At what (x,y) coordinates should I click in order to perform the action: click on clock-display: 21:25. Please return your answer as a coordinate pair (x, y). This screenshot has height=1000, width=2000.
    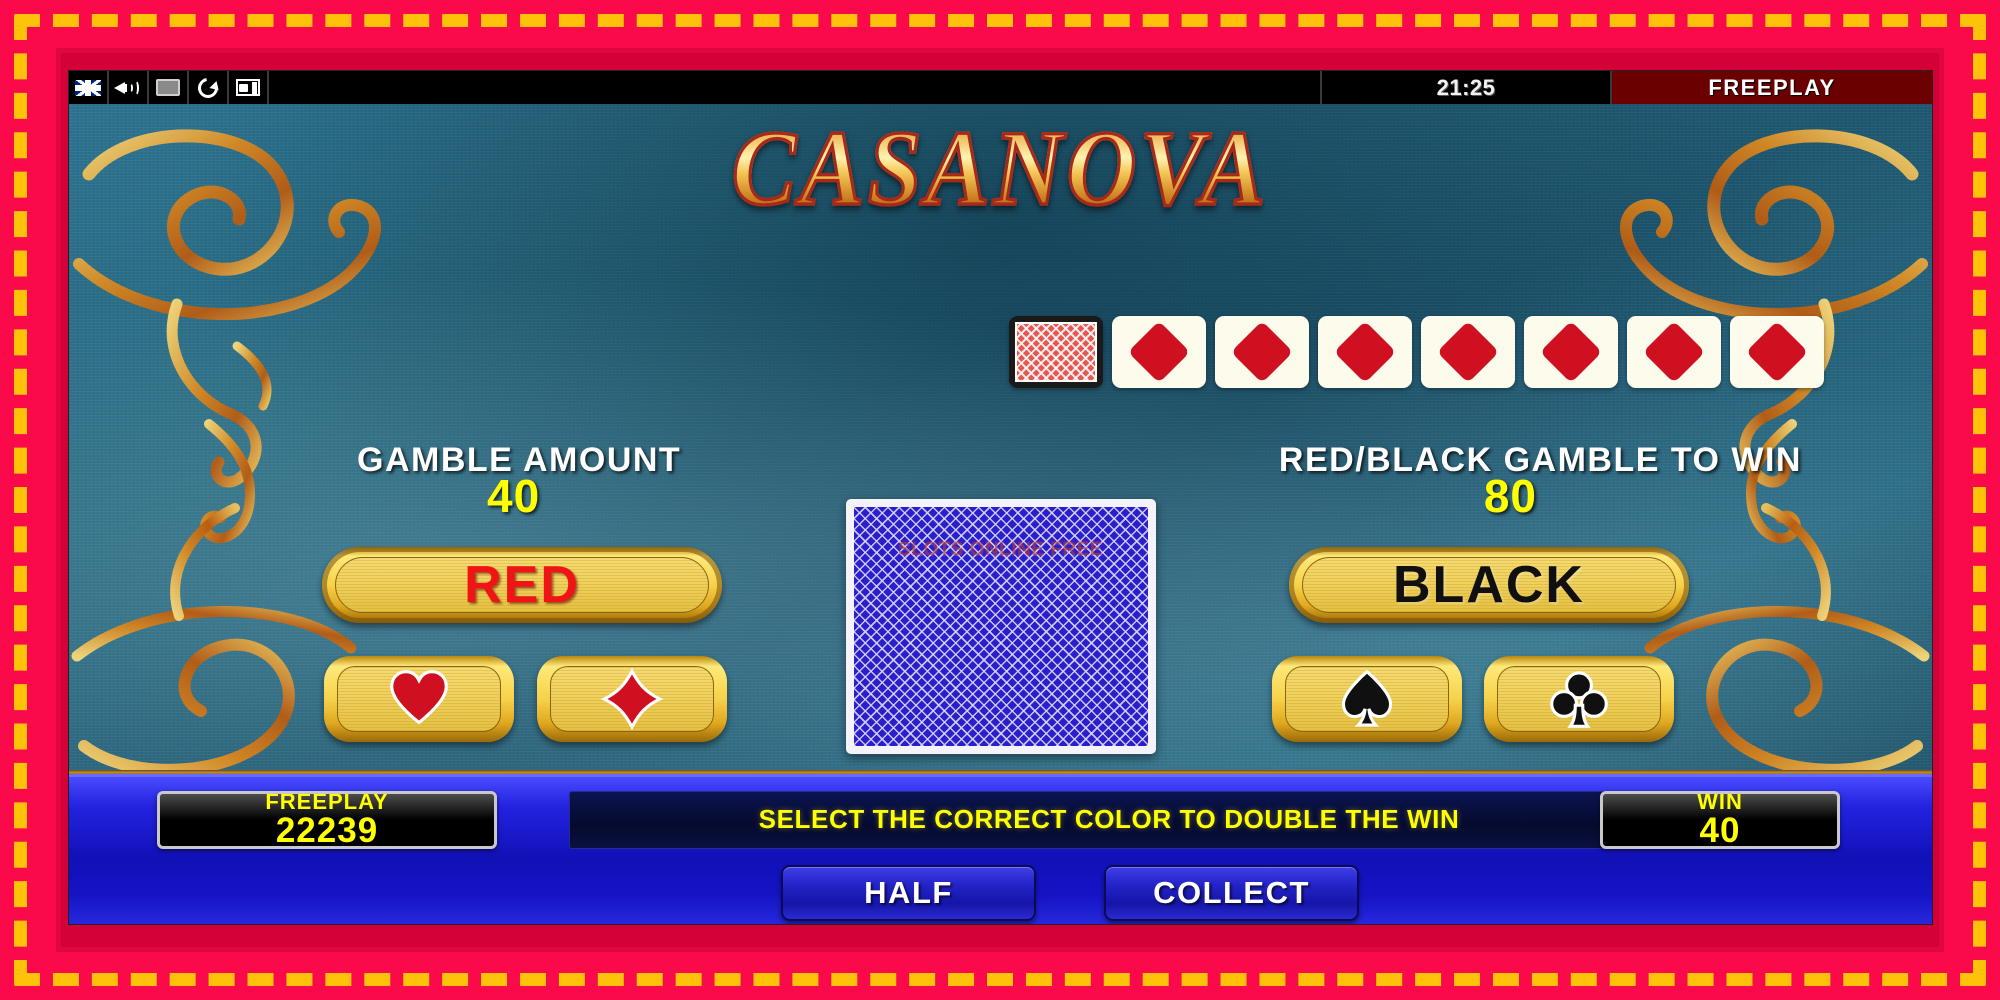
    Looking at the image, I should click on (1467, 87).